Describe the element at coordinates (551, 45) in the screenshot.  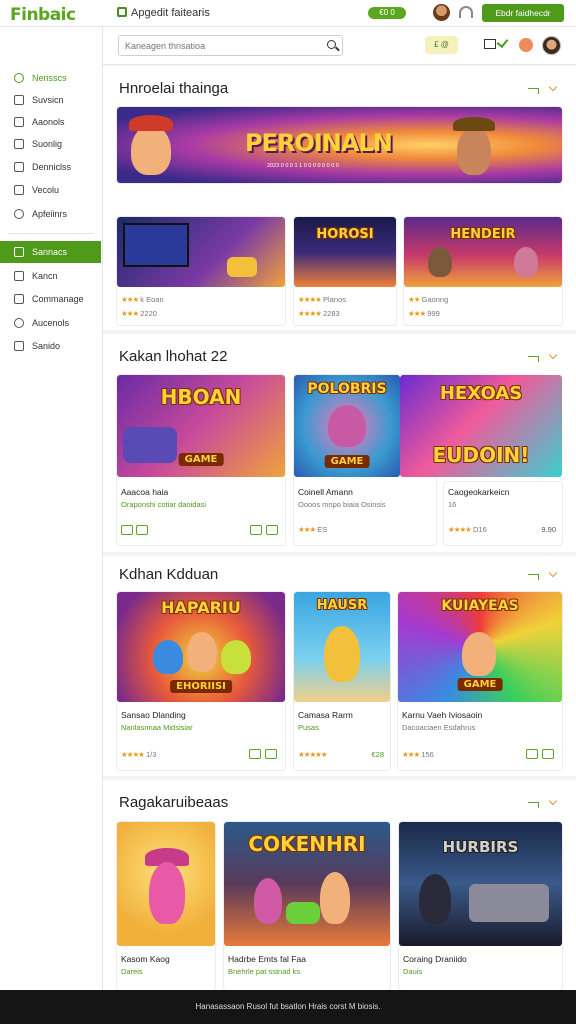
I see `user-avatar` at that location.